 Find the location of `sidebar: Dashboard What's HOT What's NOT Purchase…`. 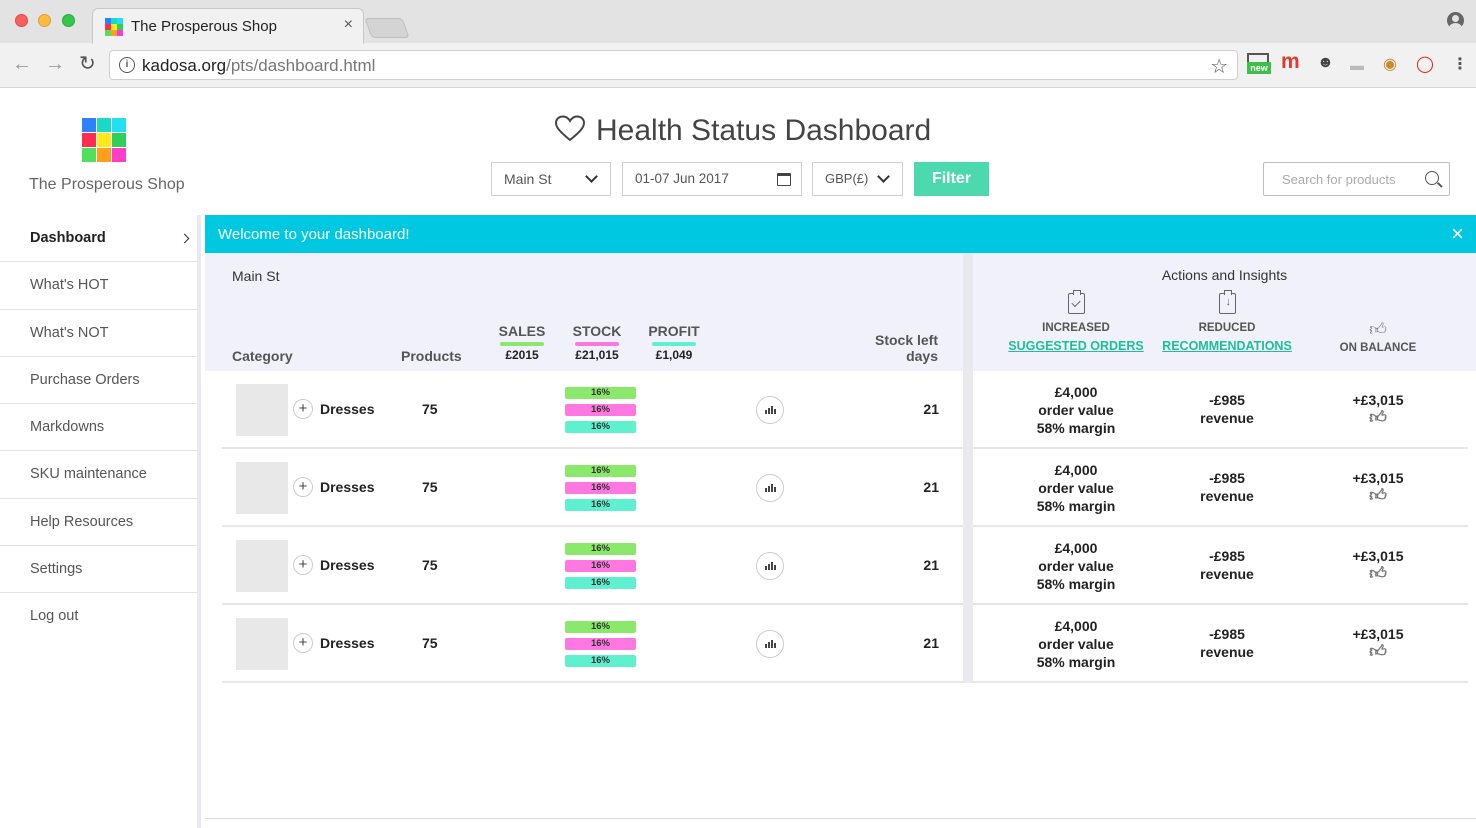

sidebar: Dashboard What's HOT What's NOT Purchase… is located at coordinates (100, 521).